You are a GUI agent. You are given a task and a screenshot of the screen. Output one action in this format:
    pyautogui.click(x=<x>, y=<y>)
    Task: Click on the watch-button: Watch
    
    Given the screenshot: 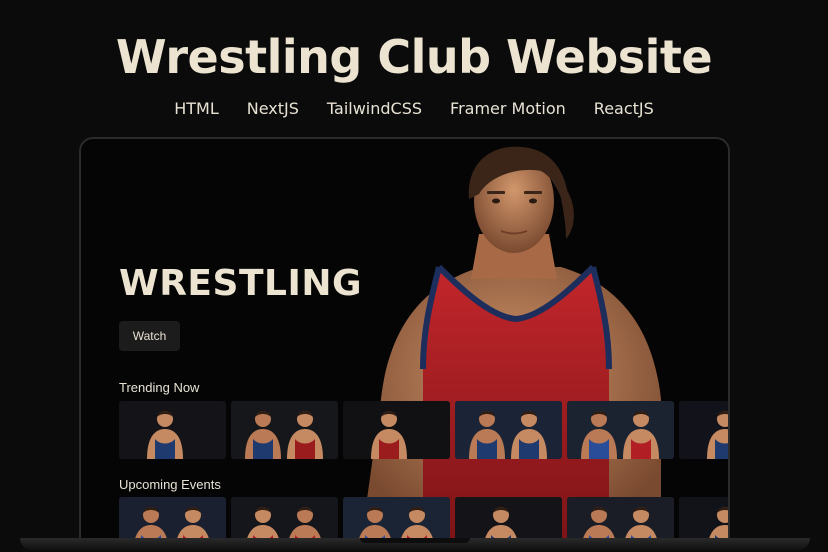 What is the action you would take?
    pyautogui.click(x=149, y=336)
    